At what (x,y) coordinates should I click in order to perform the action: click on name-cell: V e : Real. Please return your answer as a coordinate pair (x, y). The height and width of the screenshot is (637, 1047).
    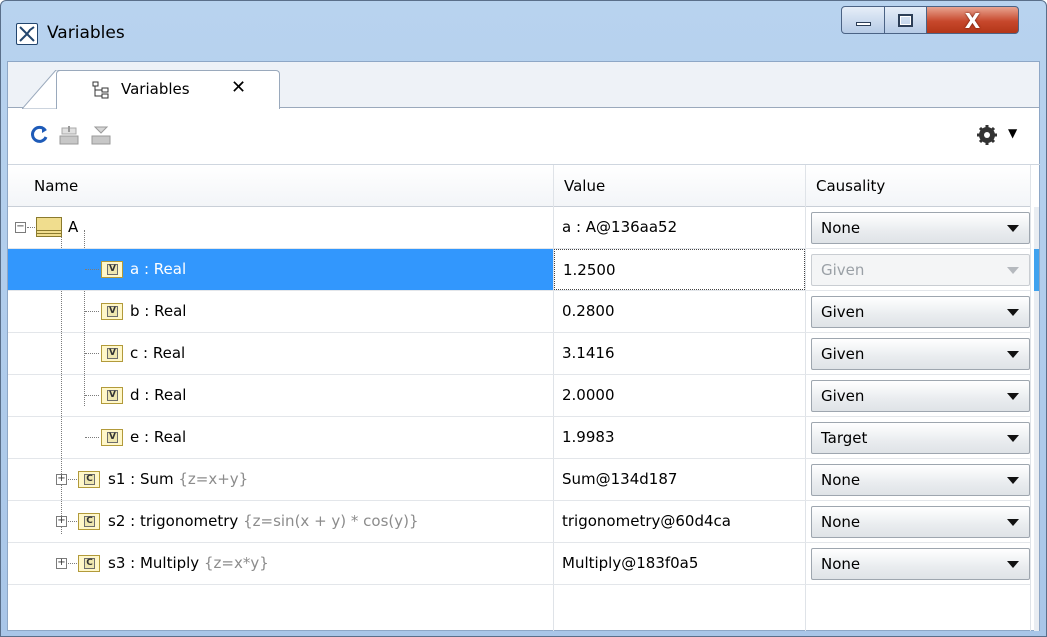
    Looking at the image, I should click on (280, 437).